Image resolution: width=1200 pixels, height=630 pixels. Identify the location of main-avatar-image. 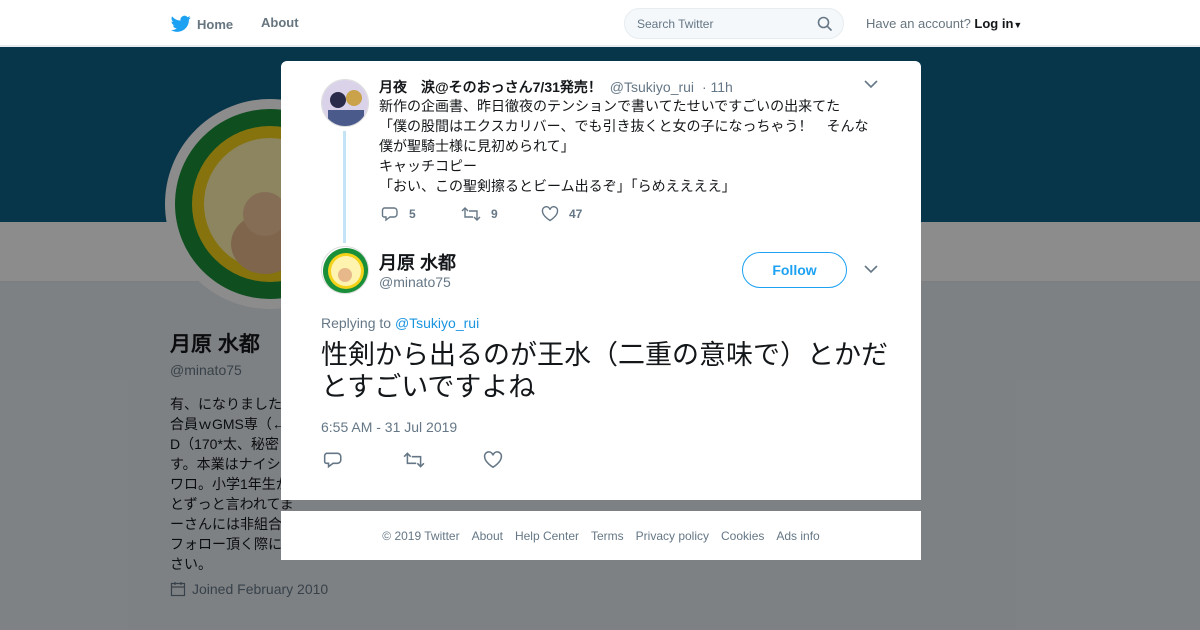
(345, 270).